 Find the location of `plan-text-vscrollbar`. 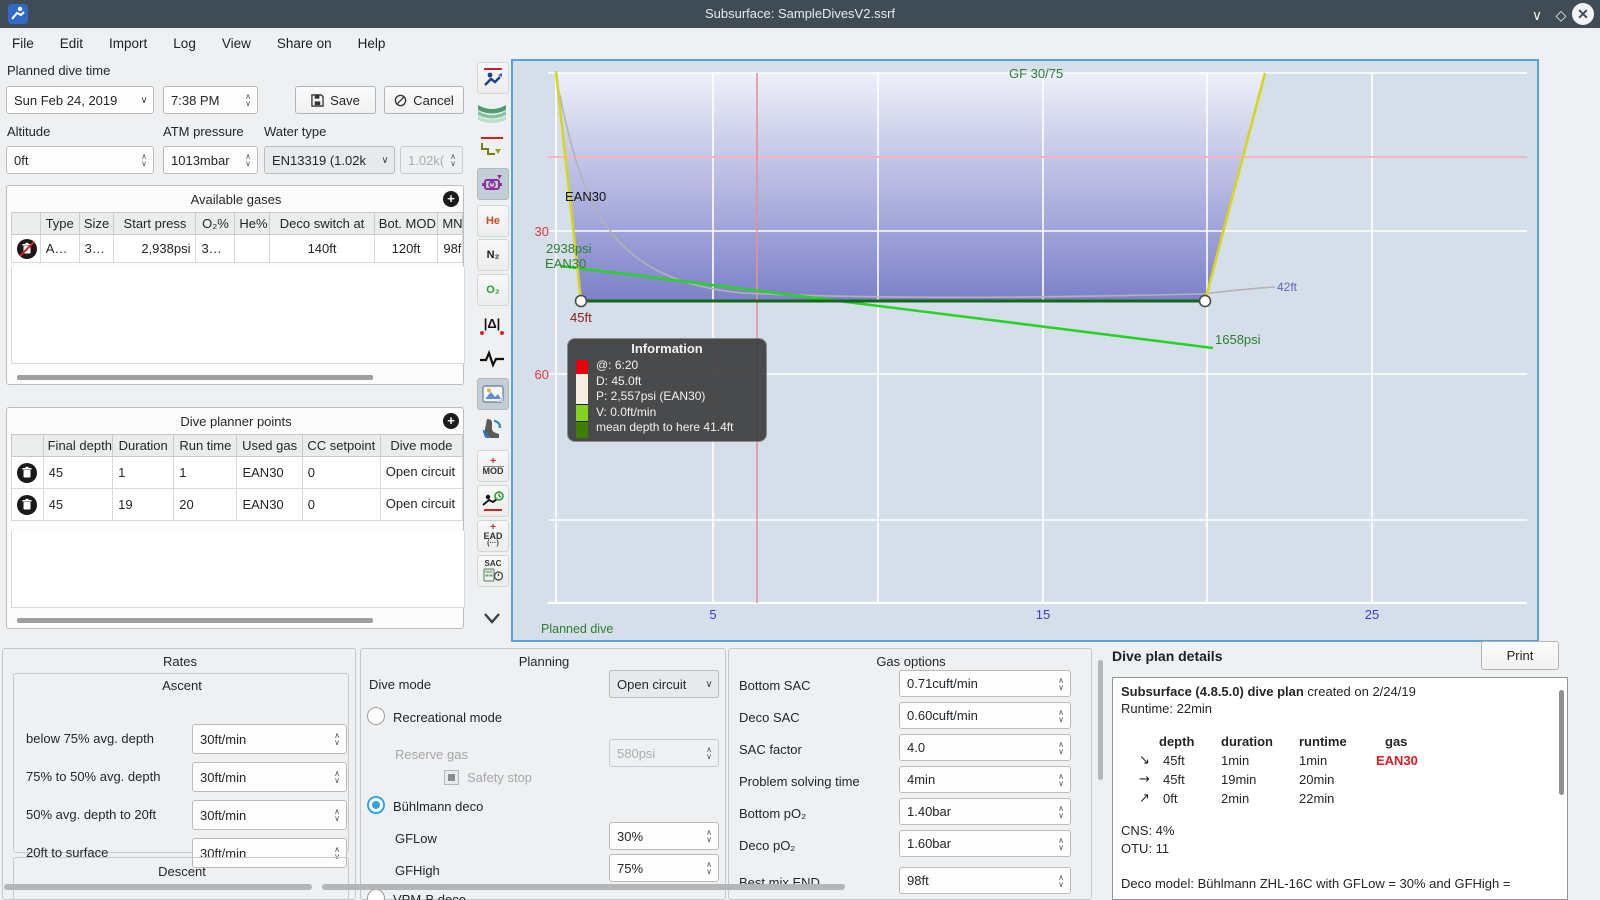

plan-text-vscrollbar is located at coordinates (1561, 742).